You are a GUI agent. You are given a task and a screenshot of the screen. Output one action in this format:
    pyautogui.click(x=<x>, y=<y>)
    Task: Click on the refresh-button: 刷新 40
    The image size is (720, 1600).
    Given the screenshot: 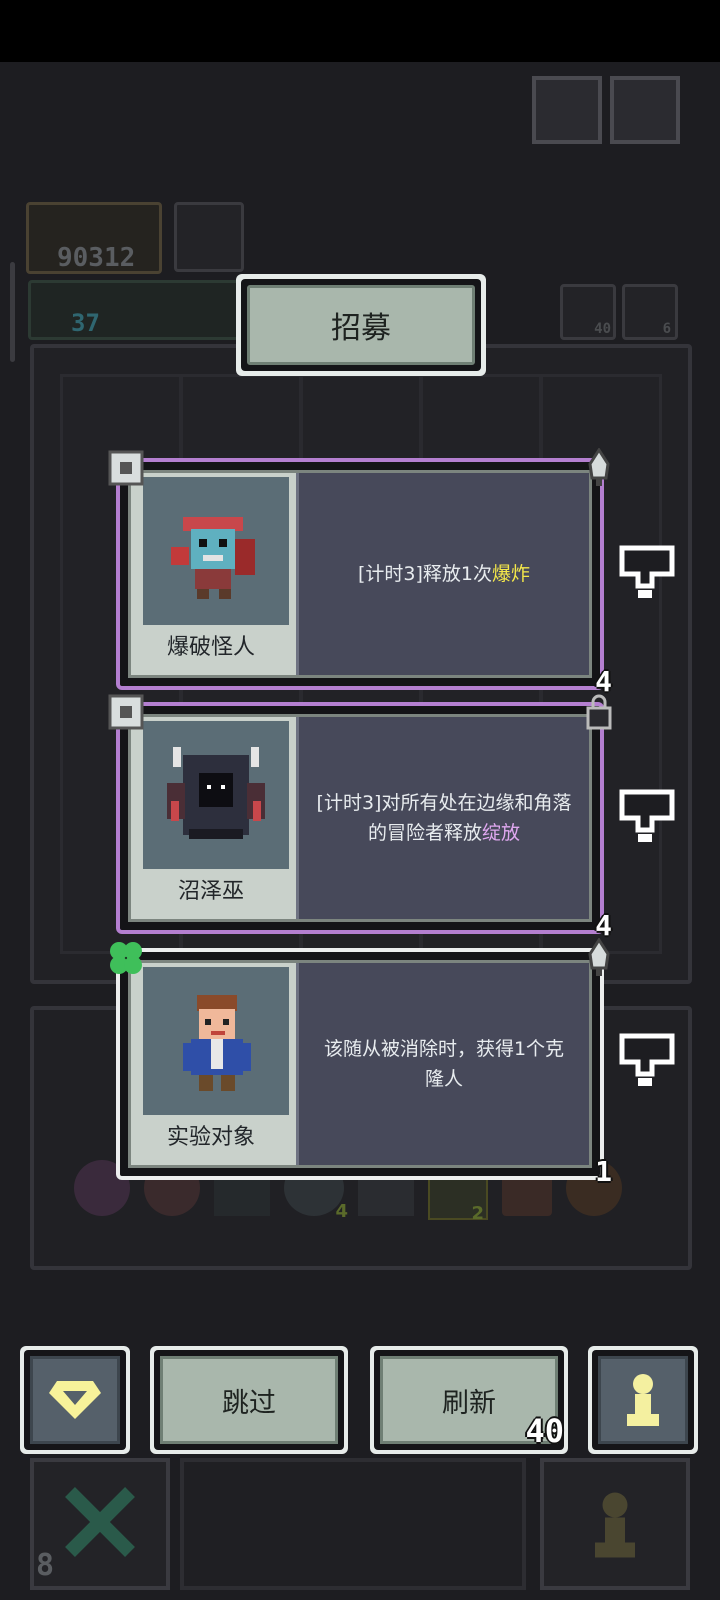 What is the action you would take?
    pyautogui.click(x=469, y=1400)
    